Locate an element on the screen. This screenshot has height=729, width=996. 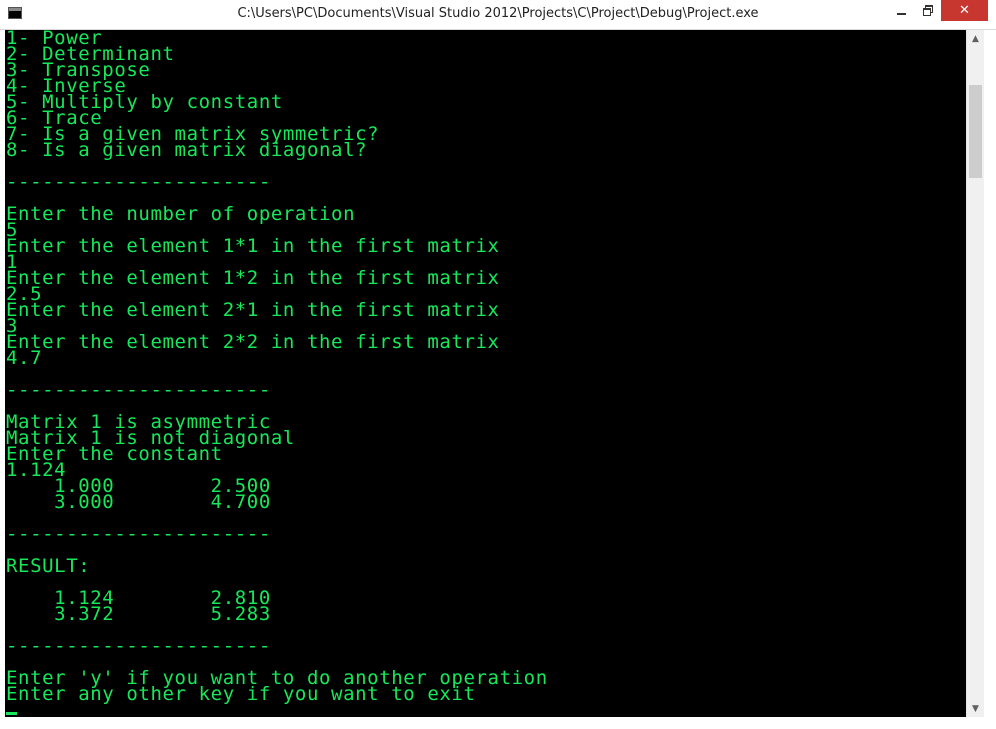
window-frame-right is located at coordinates (990, 379).